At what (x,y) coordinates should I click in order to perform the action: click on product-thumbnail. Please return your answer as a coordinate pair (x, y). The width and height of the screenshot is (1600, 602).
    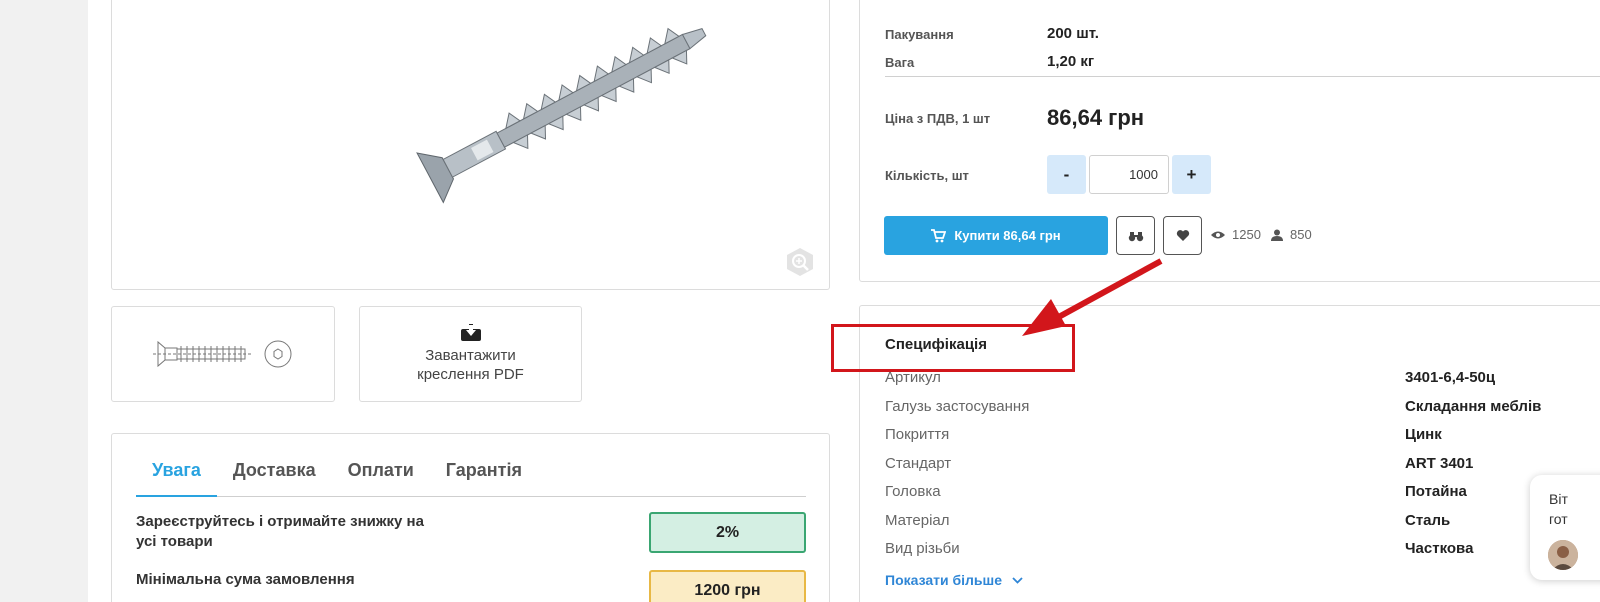
    Looking at the image, I should click on (223, 354).